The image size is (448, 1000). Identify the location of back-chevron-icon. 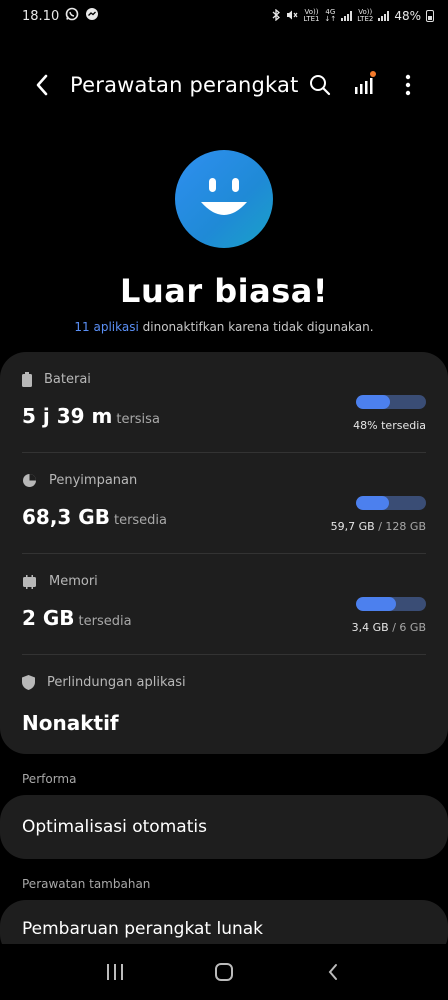
(333, 972).